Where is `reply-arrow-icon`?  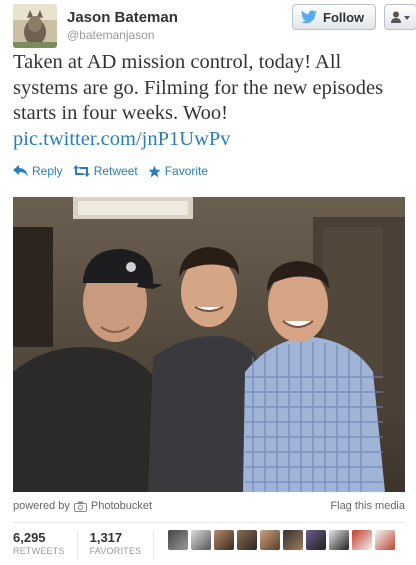 reply-arrow-icon is located at coordinates (20, 171).